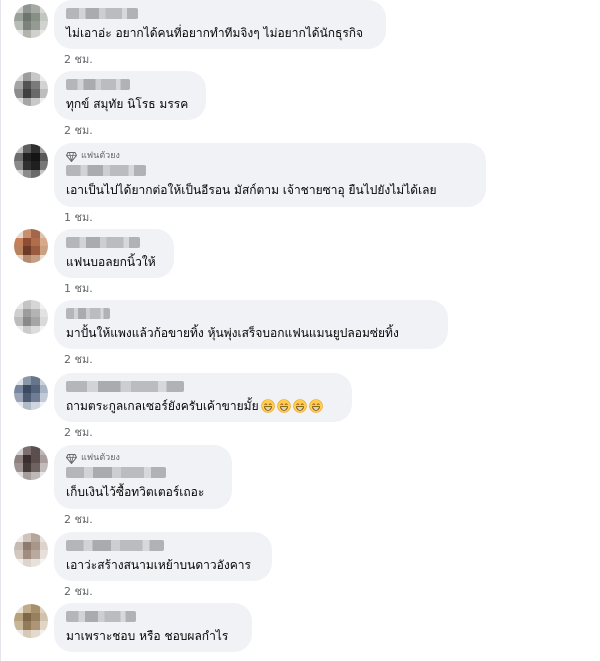 This screenshot has height=661, width=600. Describe the element at coordinates (127, 104) in the screenshot. I see `comment-text: ทุกข์ สมุทัย นิโรธ มรรค` at that location.